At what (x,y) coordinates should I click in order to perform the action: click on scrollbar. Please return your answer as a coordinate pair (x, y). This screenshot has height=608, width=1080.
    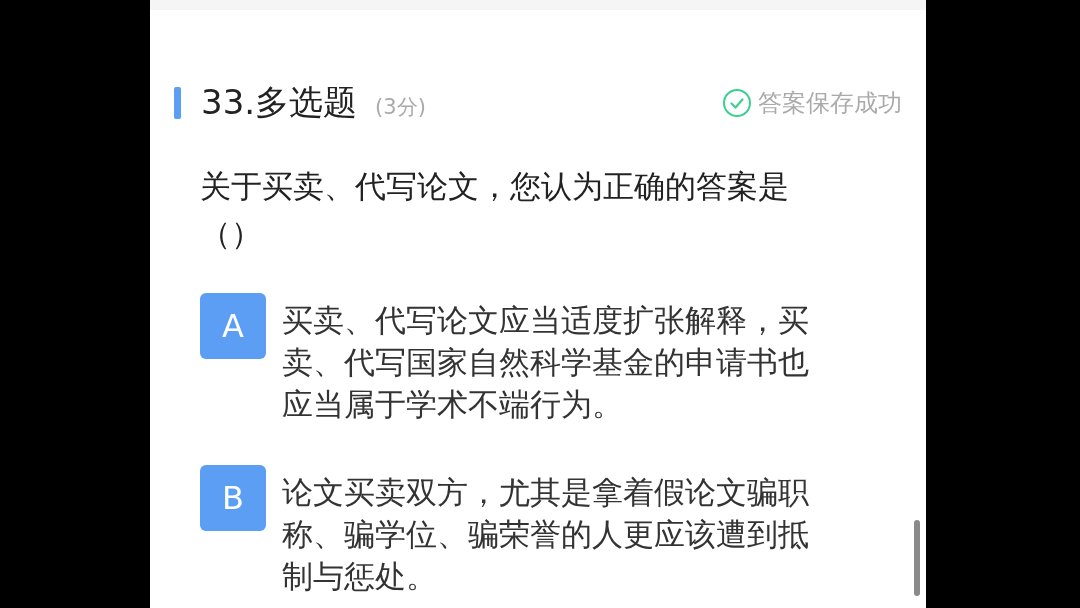
    Looking at the image, I should click on (917, 558).